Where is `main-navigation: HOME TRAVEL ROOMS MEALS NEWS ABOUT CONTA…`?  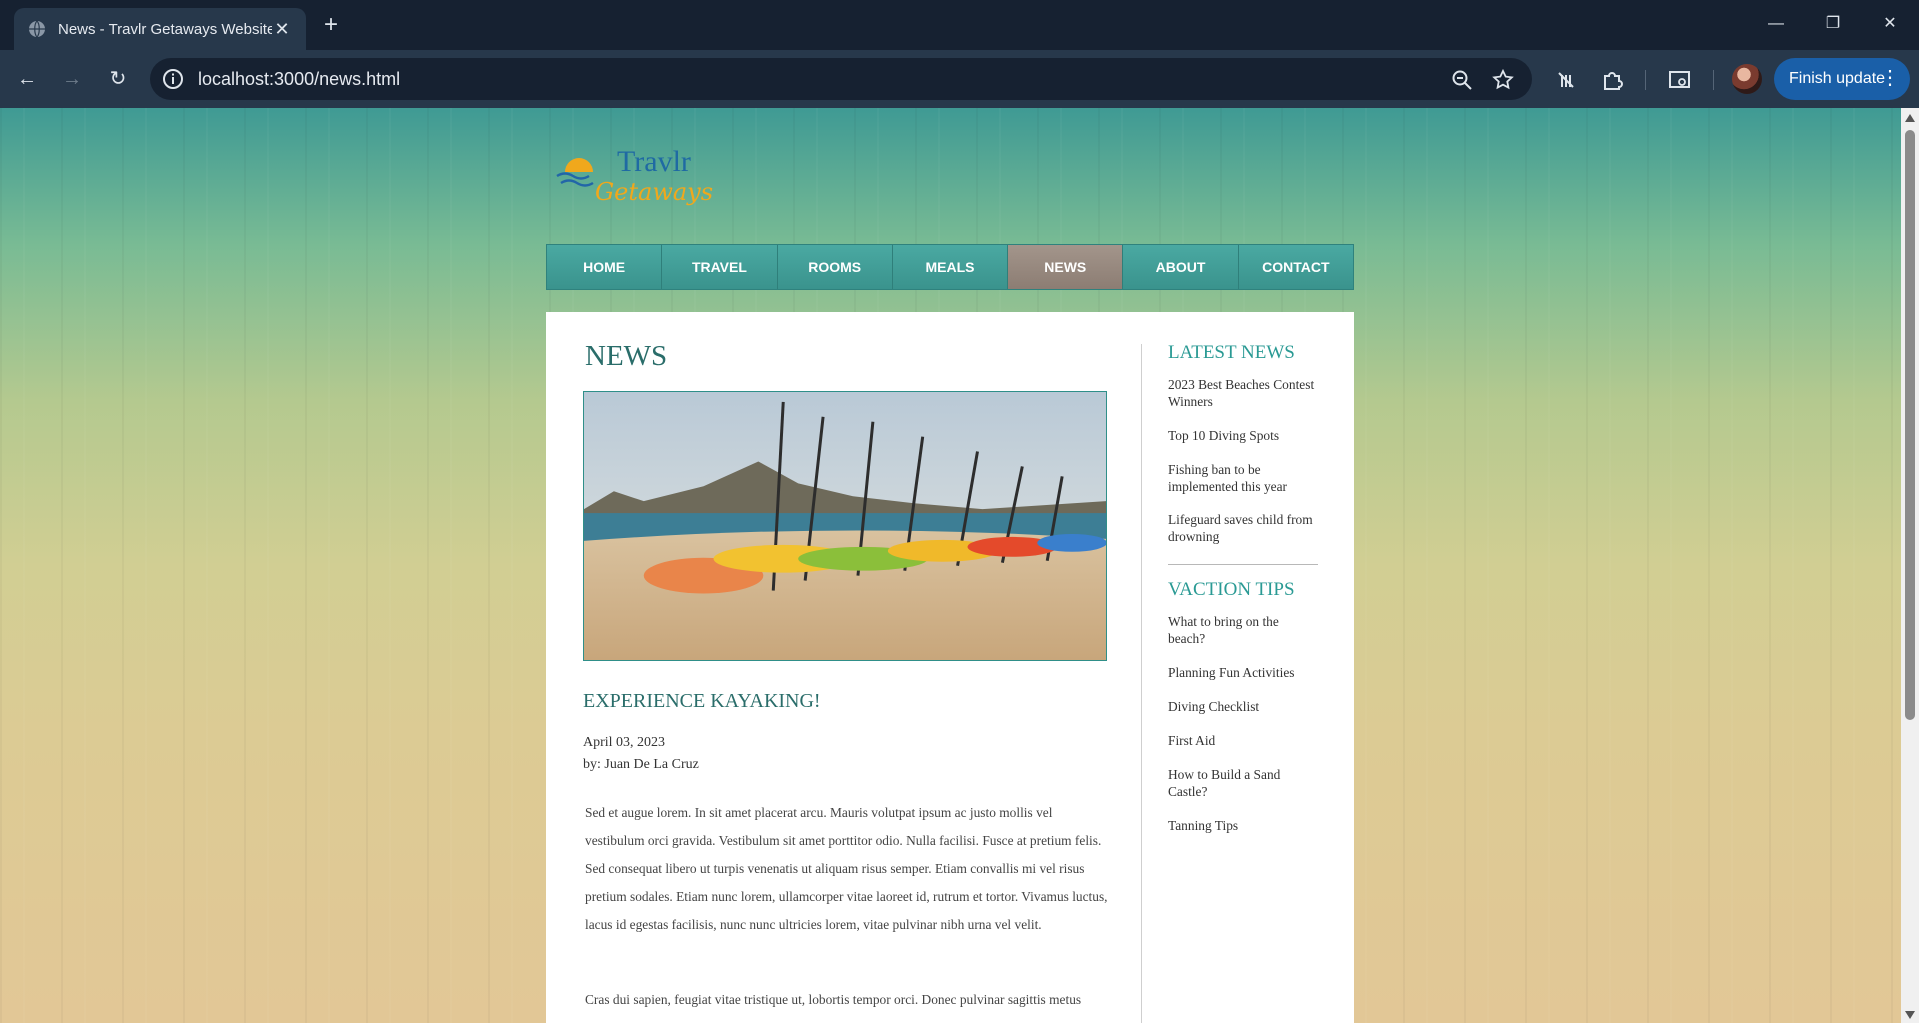 main-navigation: HOME TRAVEL ROOMS MEALS NEWS ABOUT CONTA… is located at coordinates (950, 267).